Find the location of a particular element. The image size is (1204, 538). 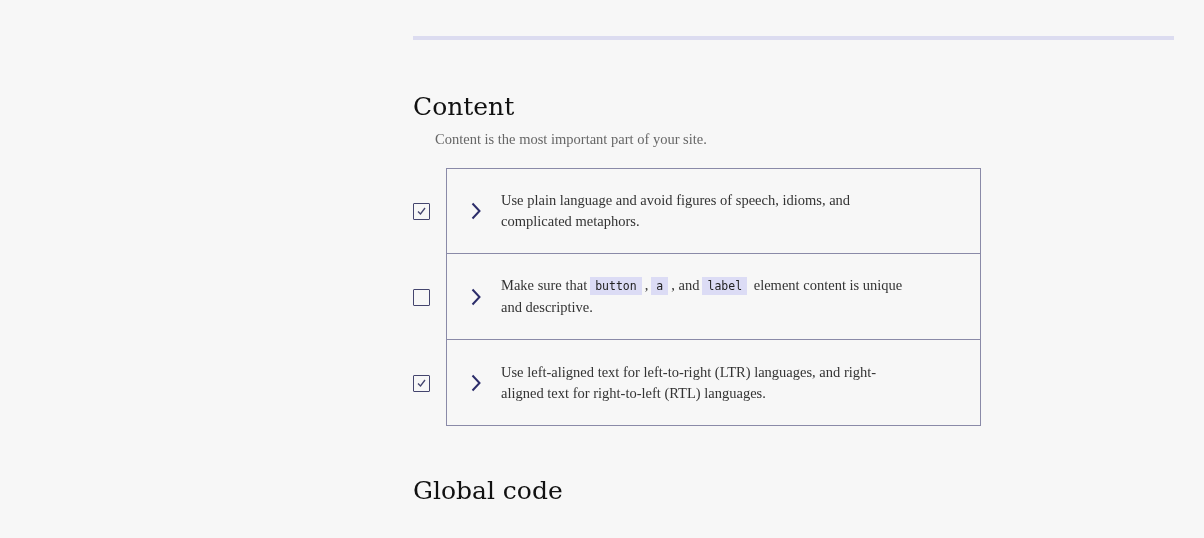

section-heading: Global code is located at coordinates (488, 490).